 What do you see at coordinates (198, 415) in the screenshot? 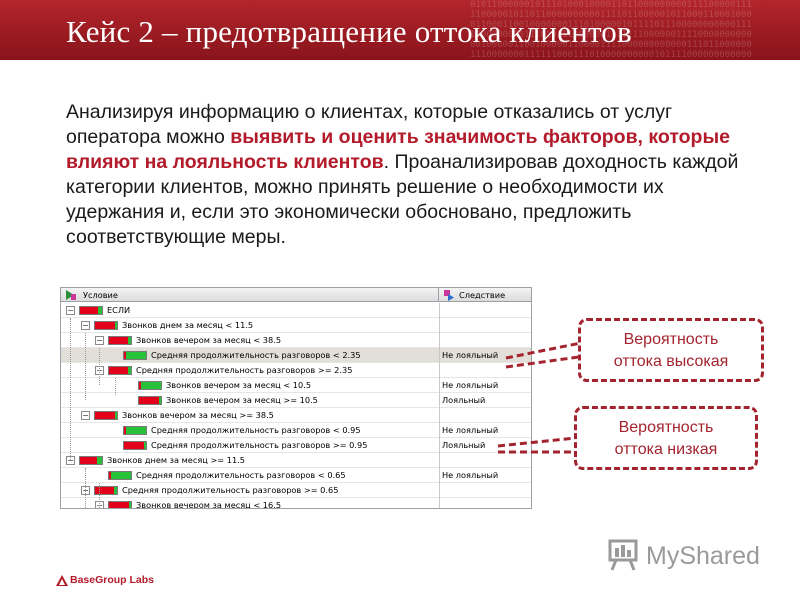
I see `tree-row-condition: Звонков вечером за месяц >= 38.5` at bounding box center [198, 415].